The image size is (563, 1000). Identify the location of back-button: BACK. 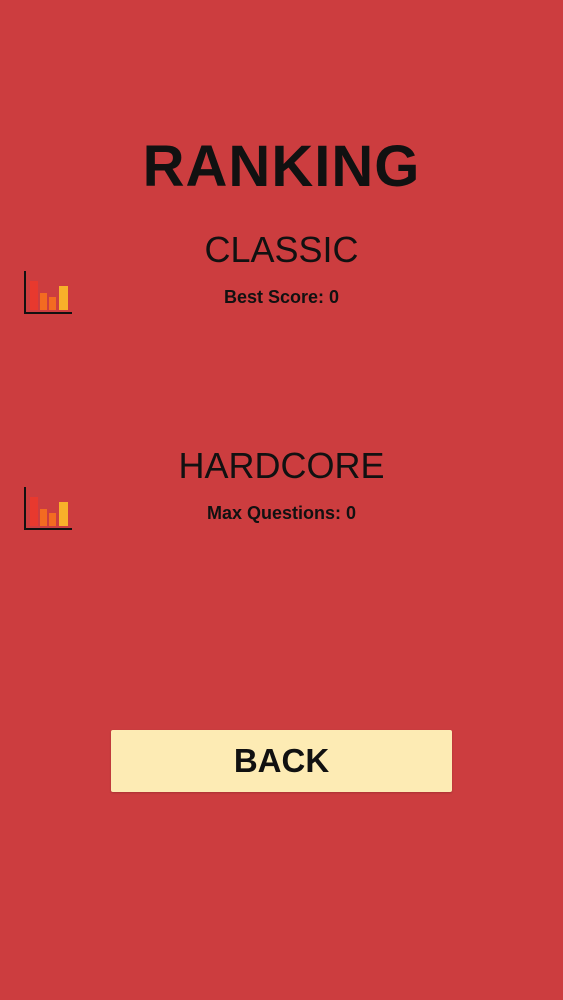
(281, 761).